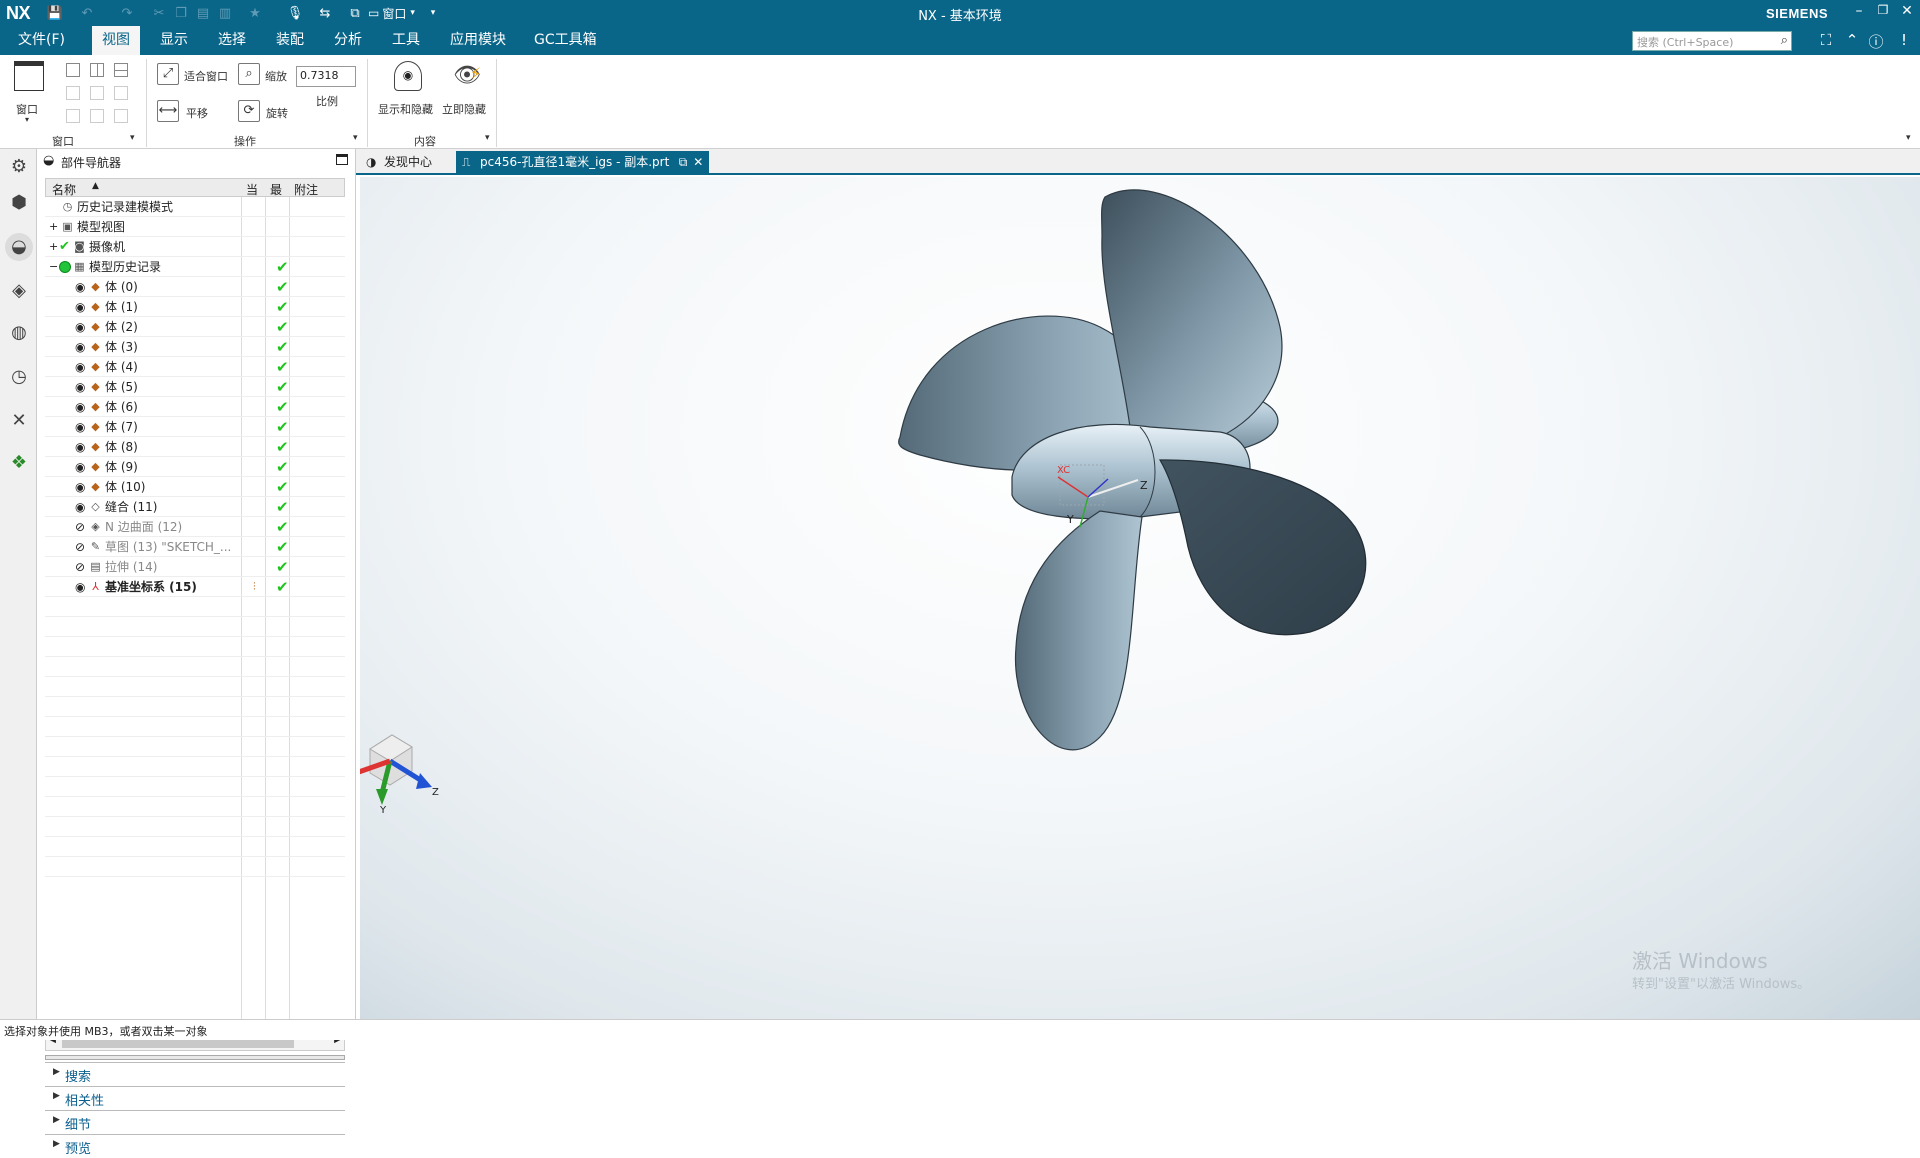  Describe the element at coordinates (168, 74) in the screenshot. I see `fit-window-icon: ⤢` at that location.